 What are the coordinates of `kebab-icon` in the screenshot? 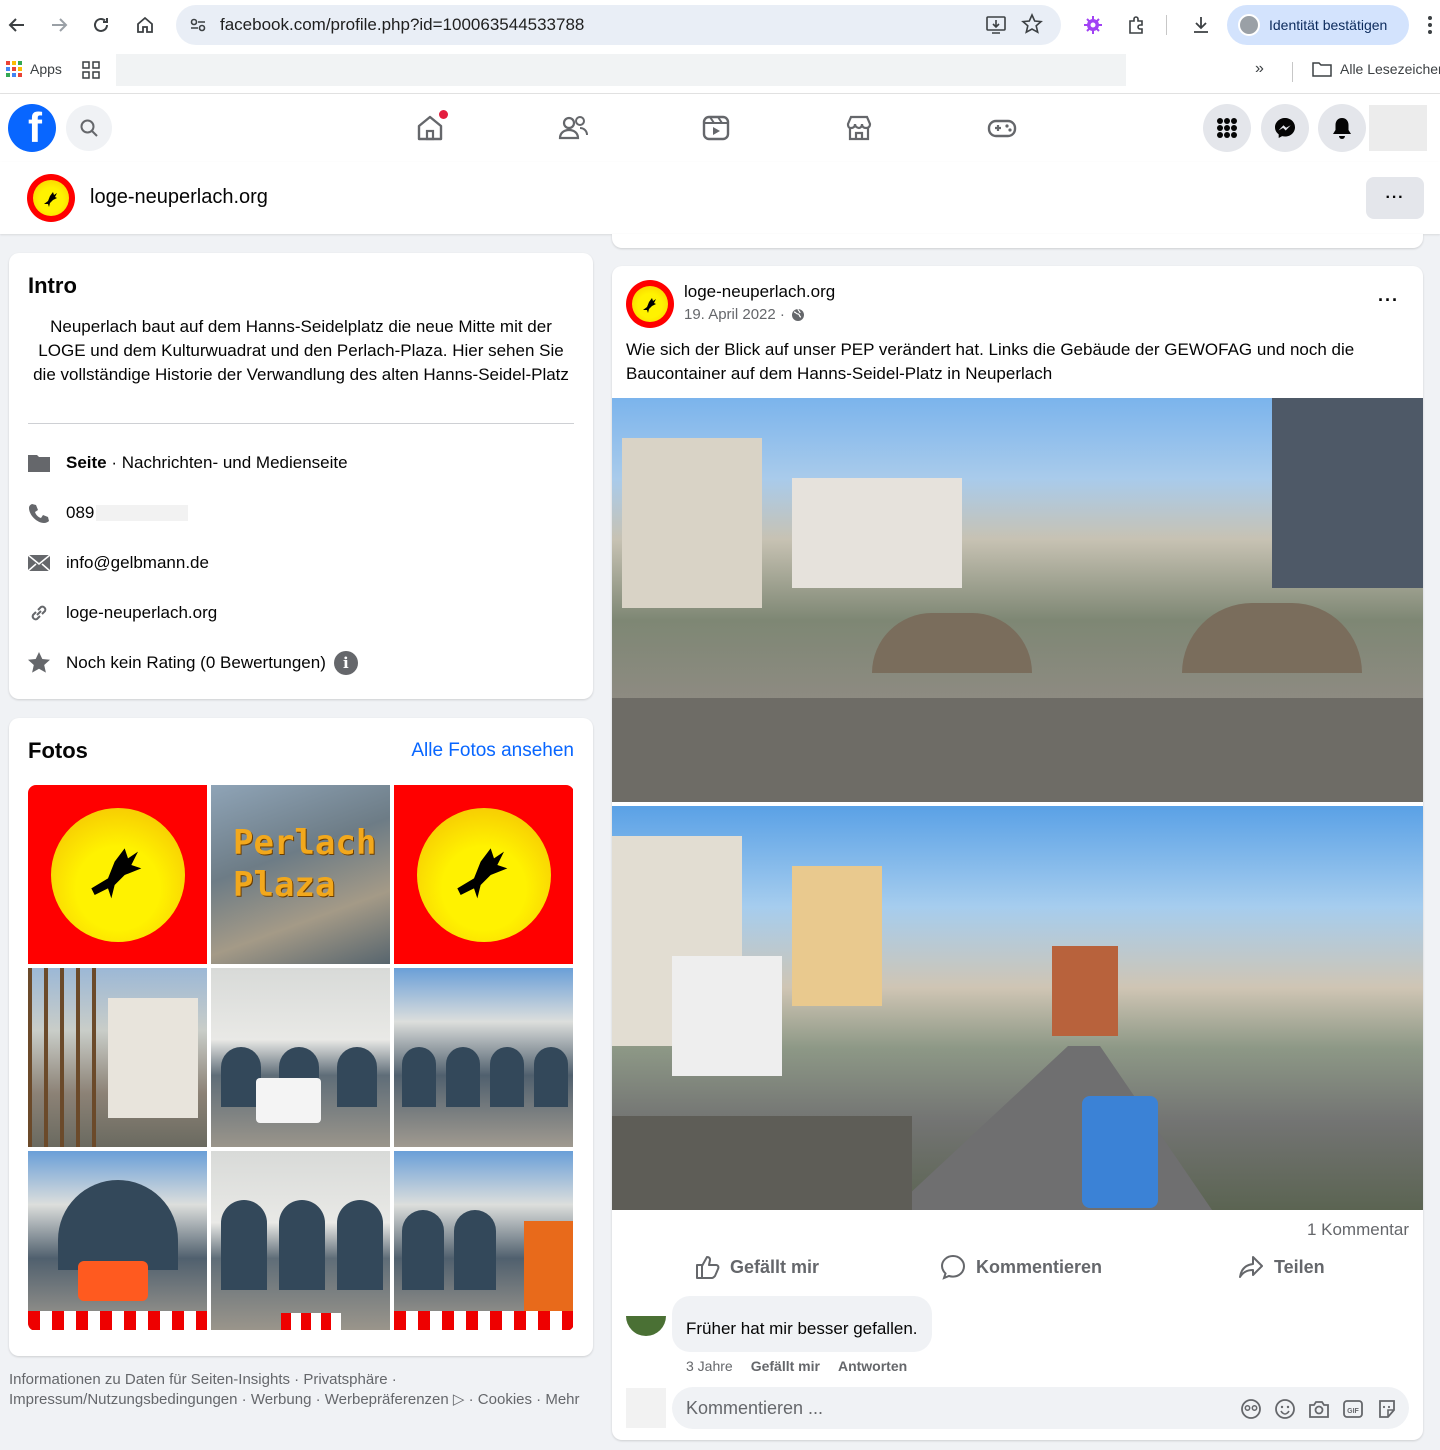 It's located at (1430, 25).